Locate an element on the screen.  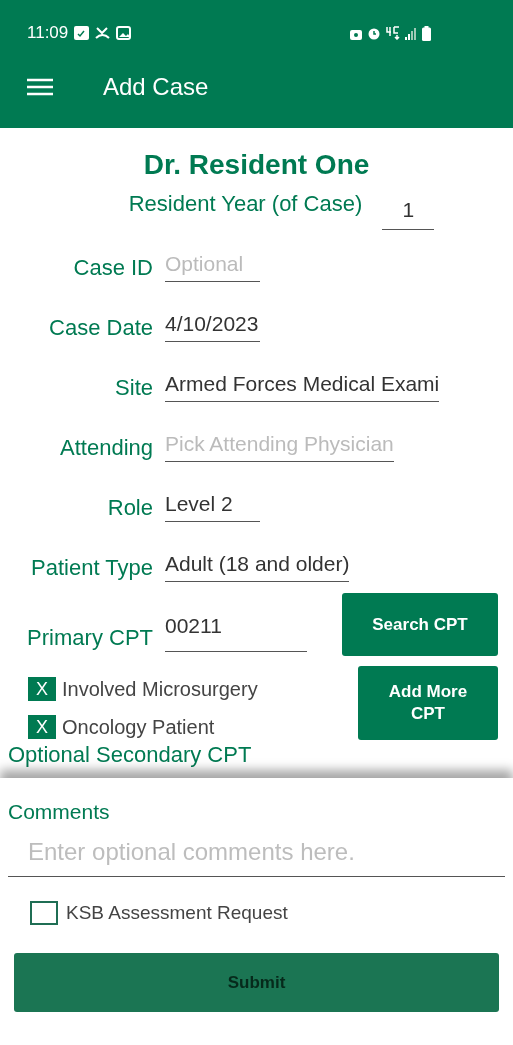
field-label: Resident Year (of Case) is located at coordinates (245, 204).